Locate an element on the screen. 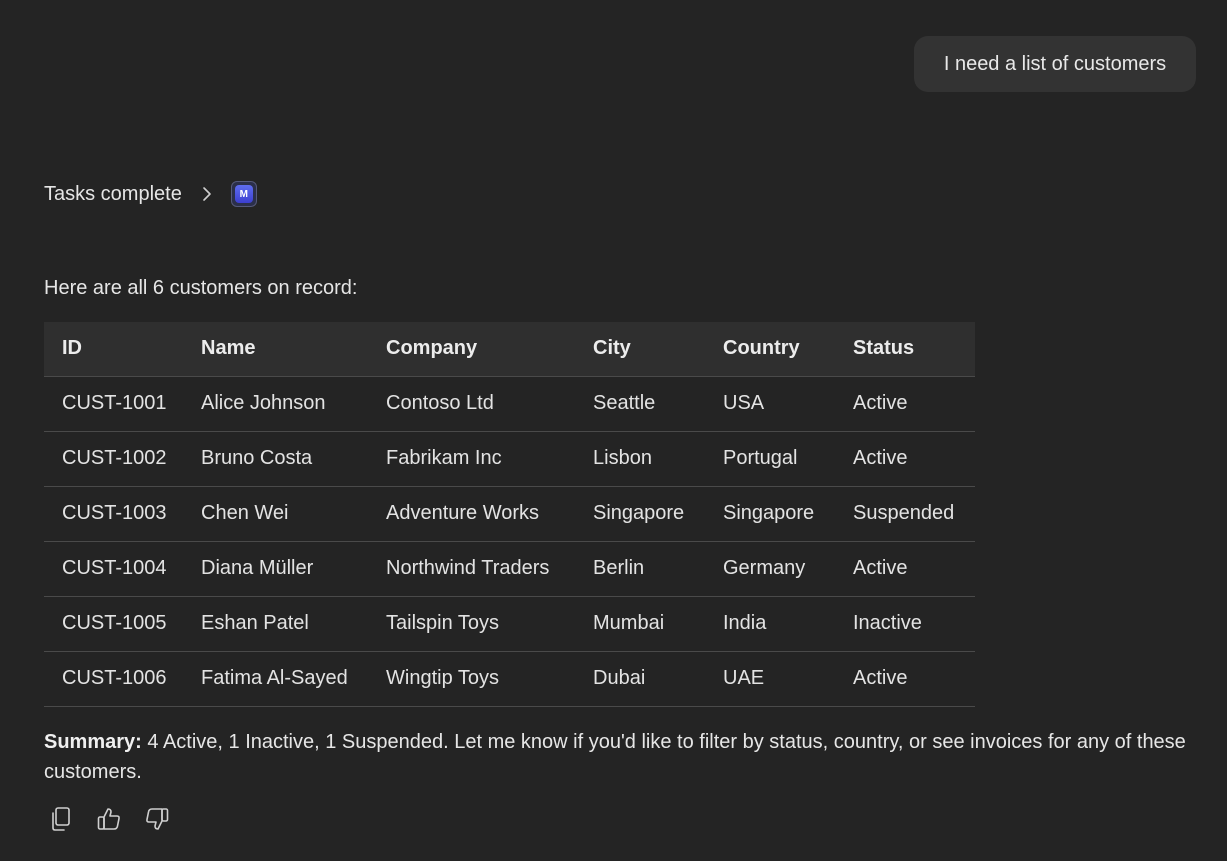  cell-name: Eshan Patel is located at coordinates (275, 624).